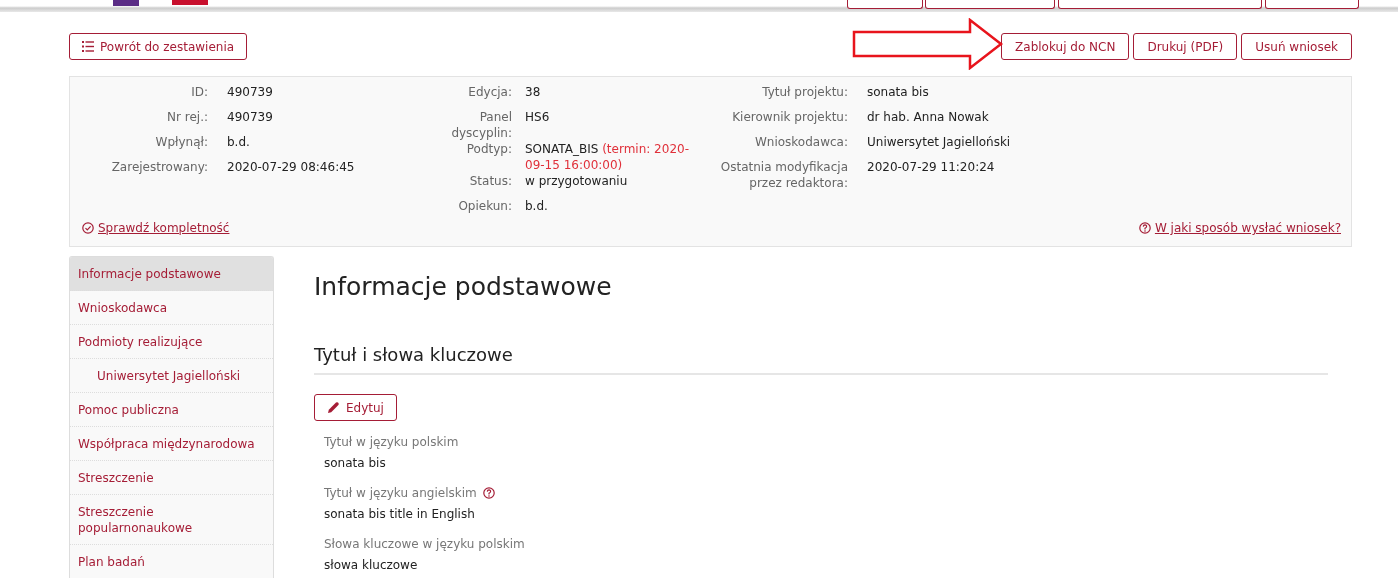 The height and width of the screenshot is (578, 1398). Describe the element at coordinates (158, 46) in the screenshot. I see `back-button: Powrót do zestawienia` at that location.